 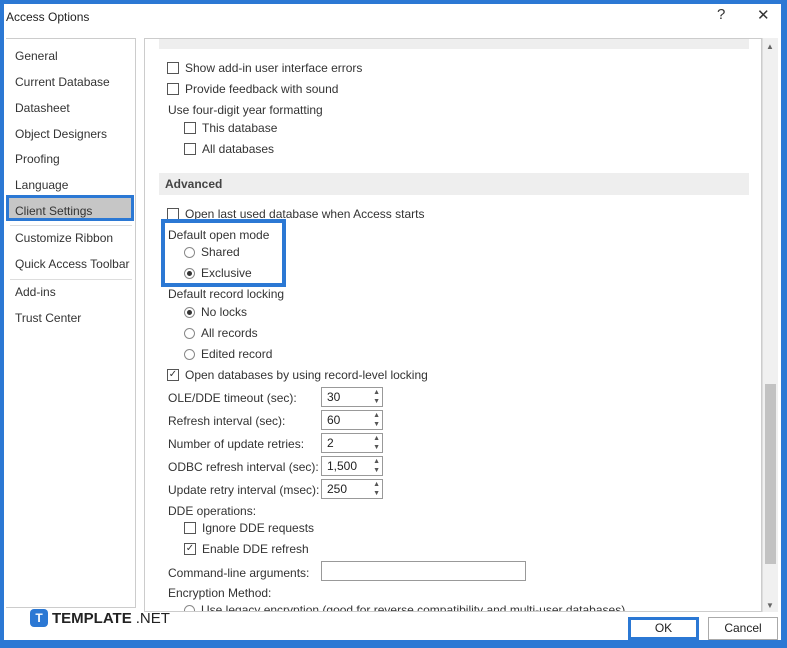 What do you see at coordinates (36, 56) in the screenshot?
I see `sidebar-item-general: General` at bounding box center [36, 56].